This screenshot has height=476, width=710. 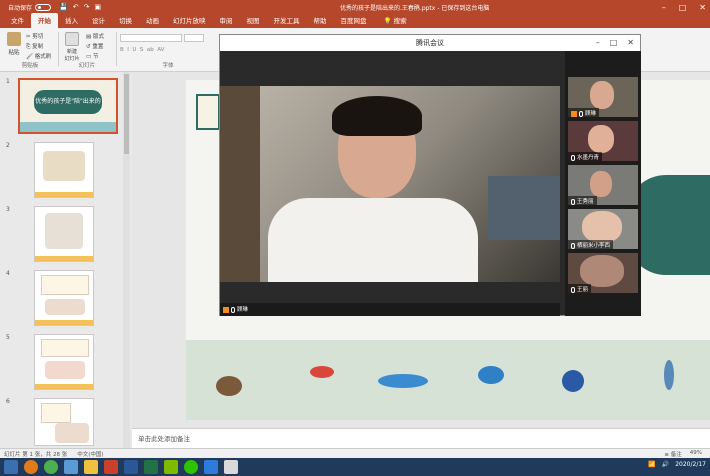 I want to click on app-icon, so click(x=231, y=467).